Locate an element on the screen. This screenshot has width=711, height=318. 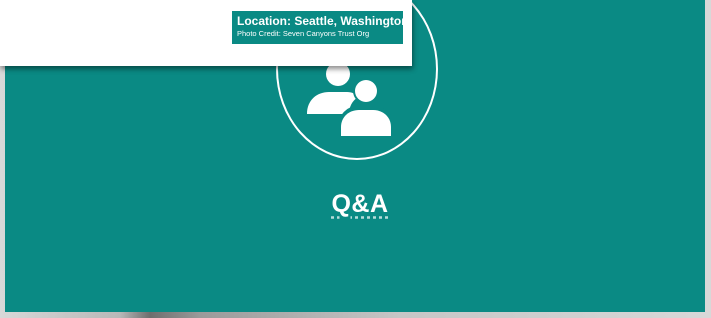
caption-location: Location: Seattle, Washington is located at coordinates (323, 21).